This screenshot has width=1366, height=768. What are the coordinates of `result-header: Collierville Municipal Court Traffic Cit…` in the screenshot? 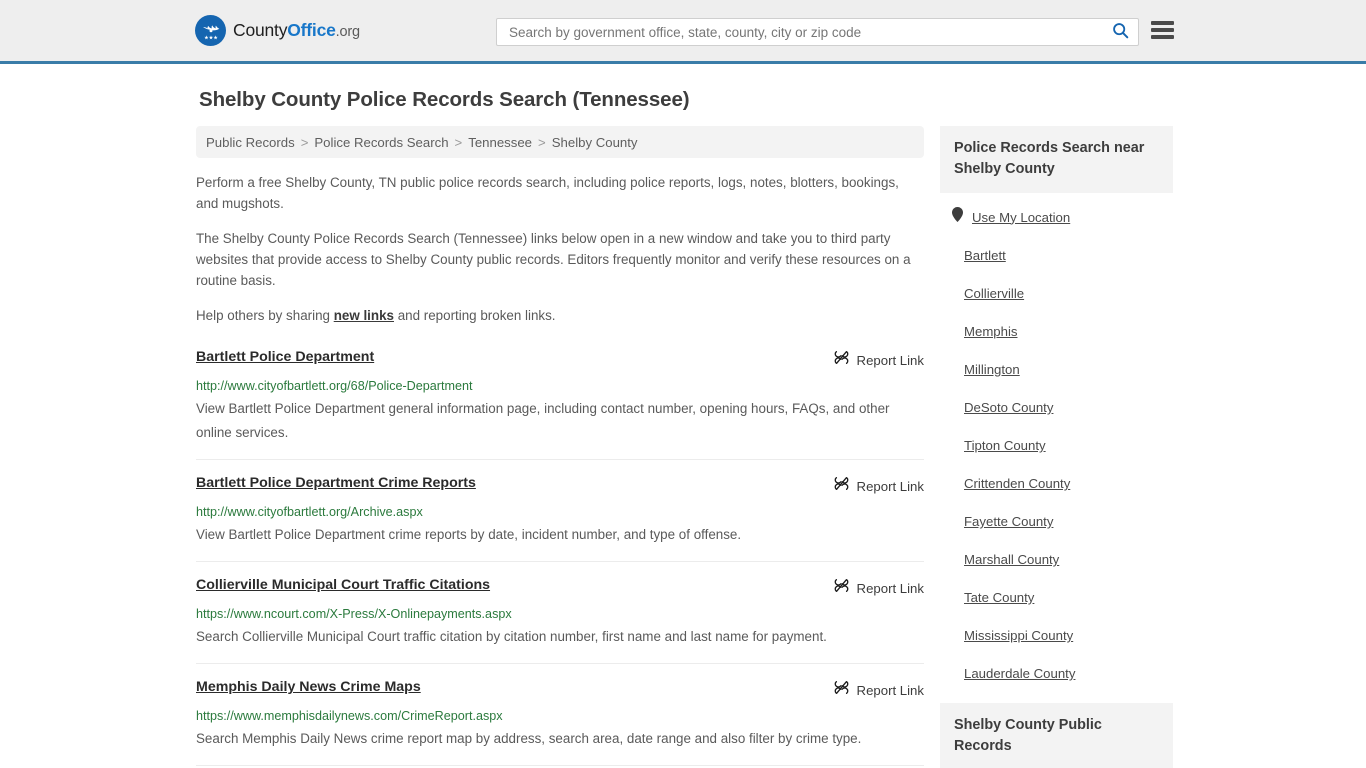 It's located at (560, 587).